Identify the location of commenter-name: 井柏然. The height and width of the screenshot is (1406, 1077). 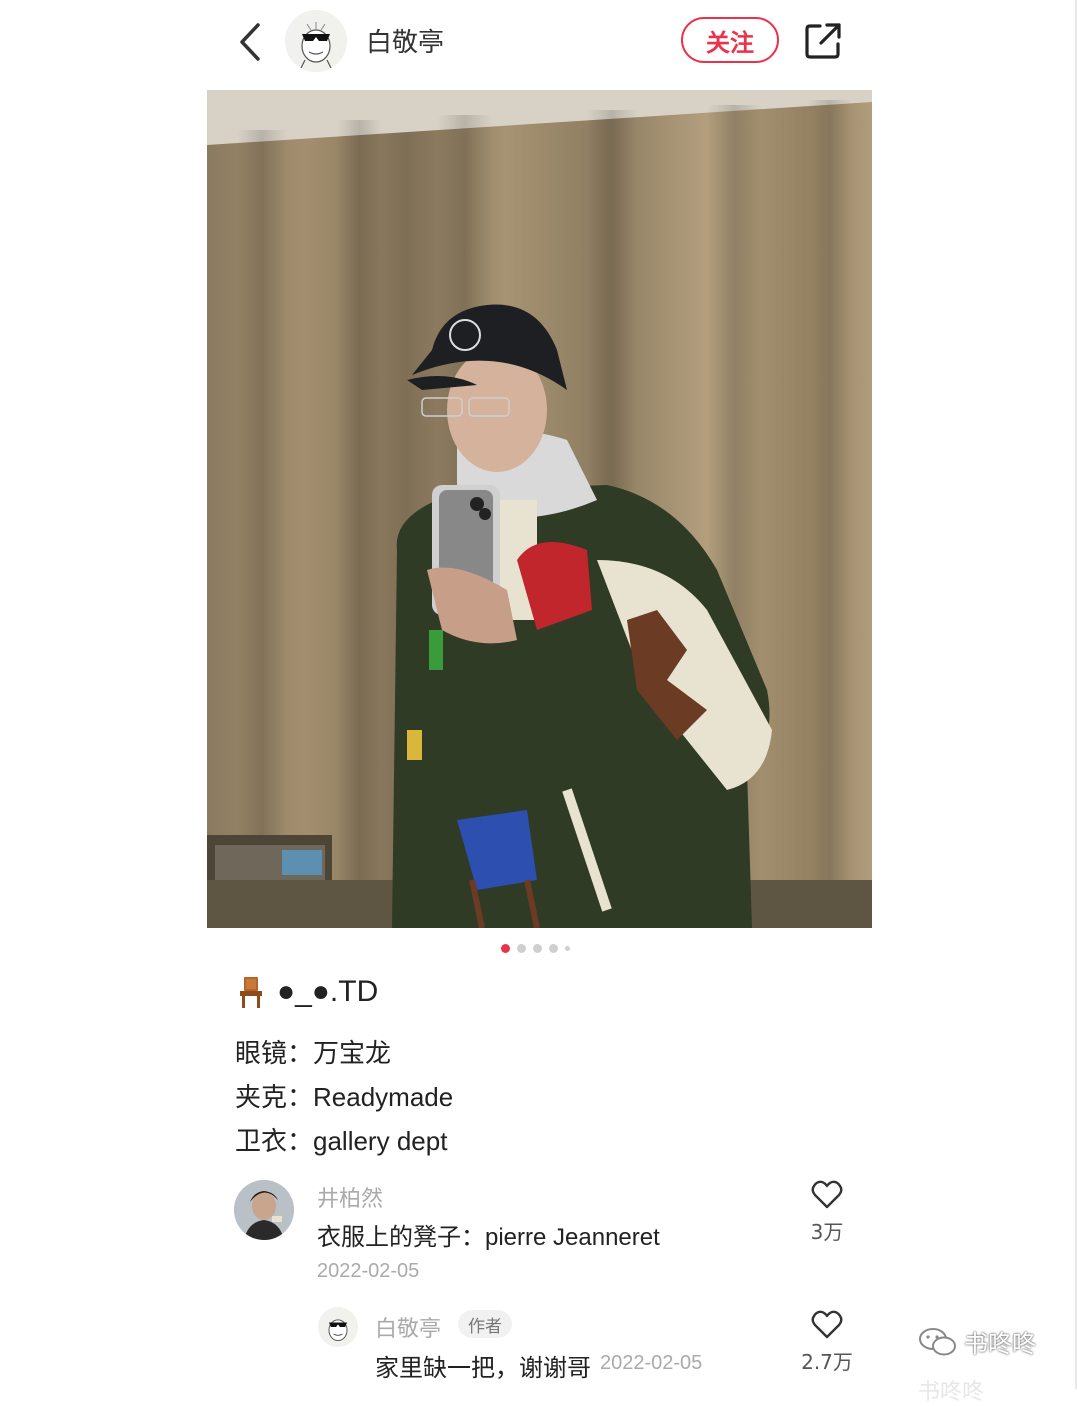
(350, 1197).